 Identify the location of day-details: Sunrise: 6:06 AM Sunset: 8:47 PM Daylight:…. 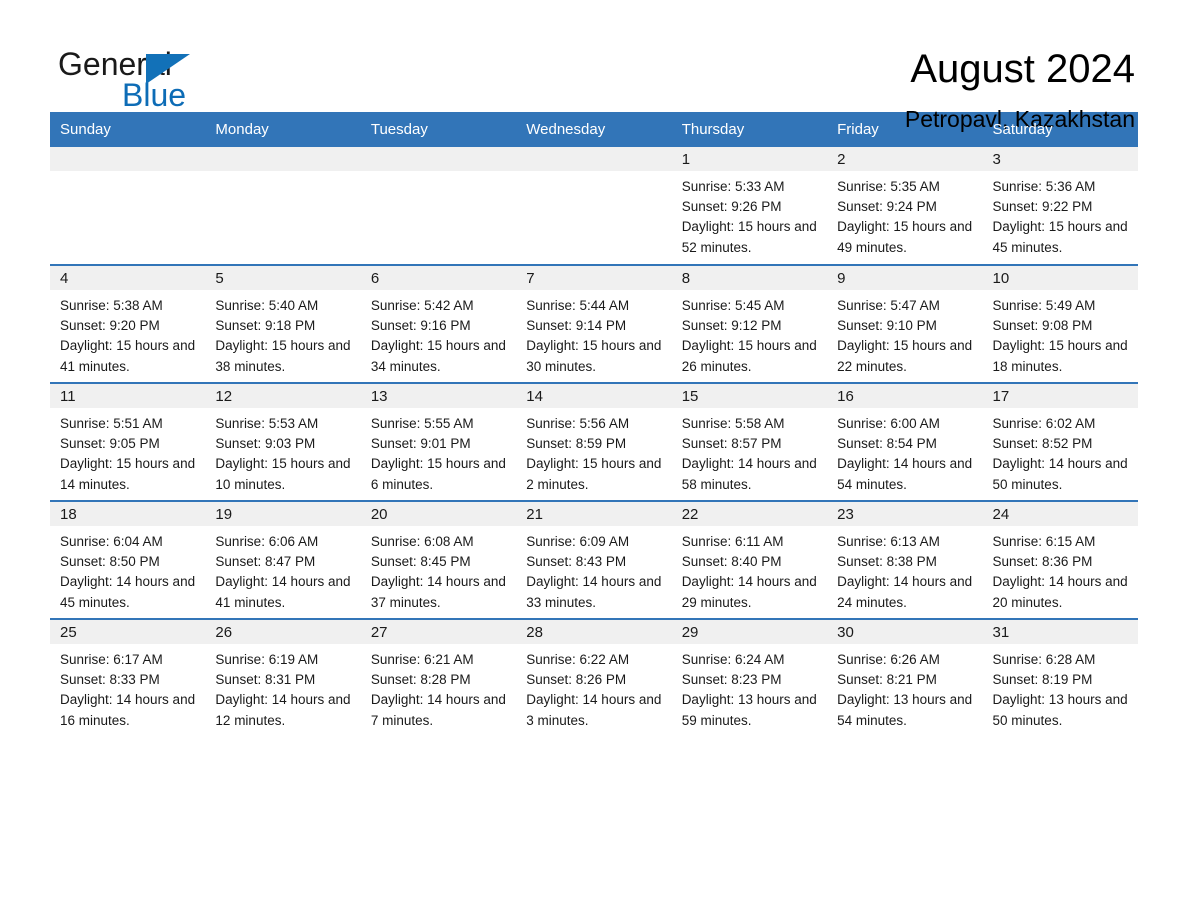
(282, 569).